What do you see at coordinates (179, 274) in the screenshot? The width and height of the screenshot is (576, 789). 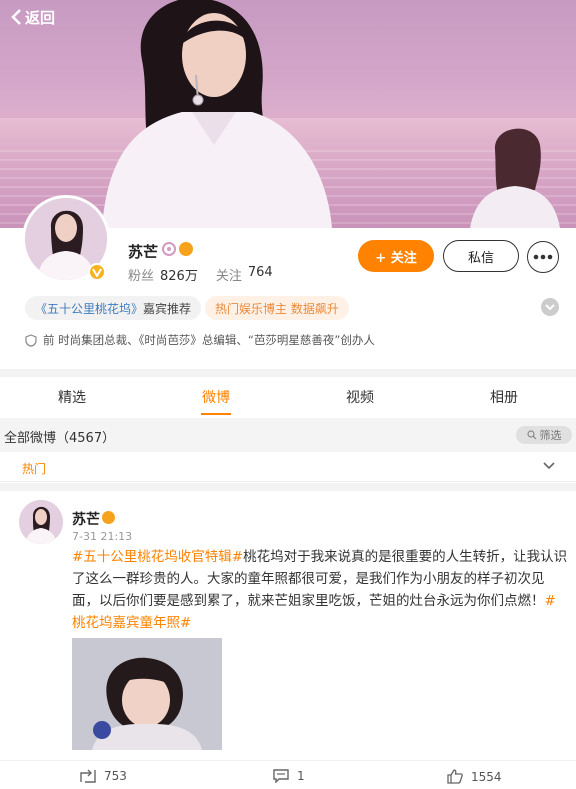 I see `followers-count: 826万` at bounding box center [179, 274].